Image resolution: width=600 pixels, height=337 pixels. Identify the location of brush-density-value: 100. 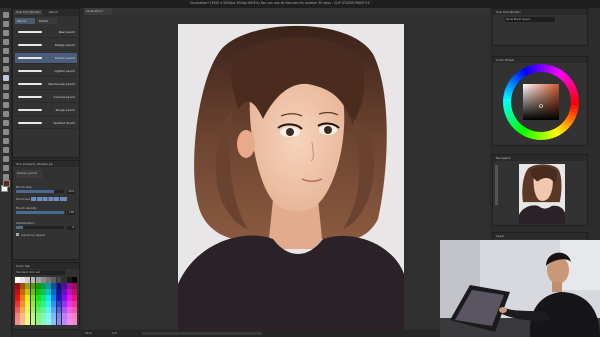
(71, 212).